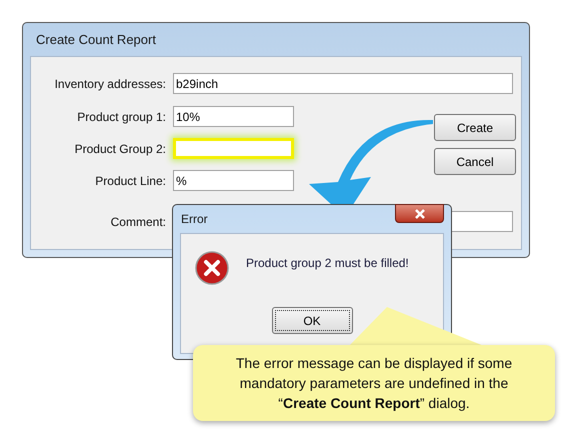 The height and width of the screenshot is (431, 568). Describe the element at coordinates (475, 127) in the screenshot. I see `dialog-button: Create` at that location.